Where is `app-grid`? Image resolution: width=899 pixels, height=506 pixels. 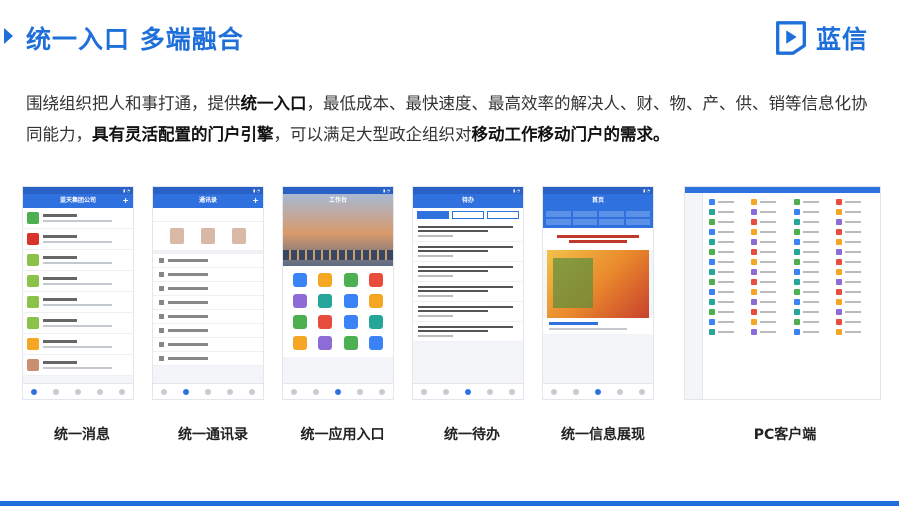
app-grid is located at coordinates (338, 311).